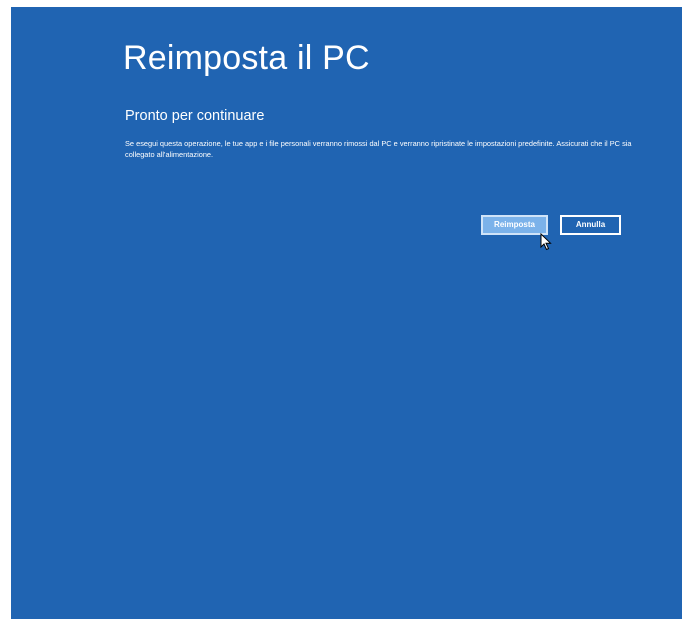  Describe the element at coordinates (546, 242) in the screenshot. I see `mouse-pointer-icon` at that location.